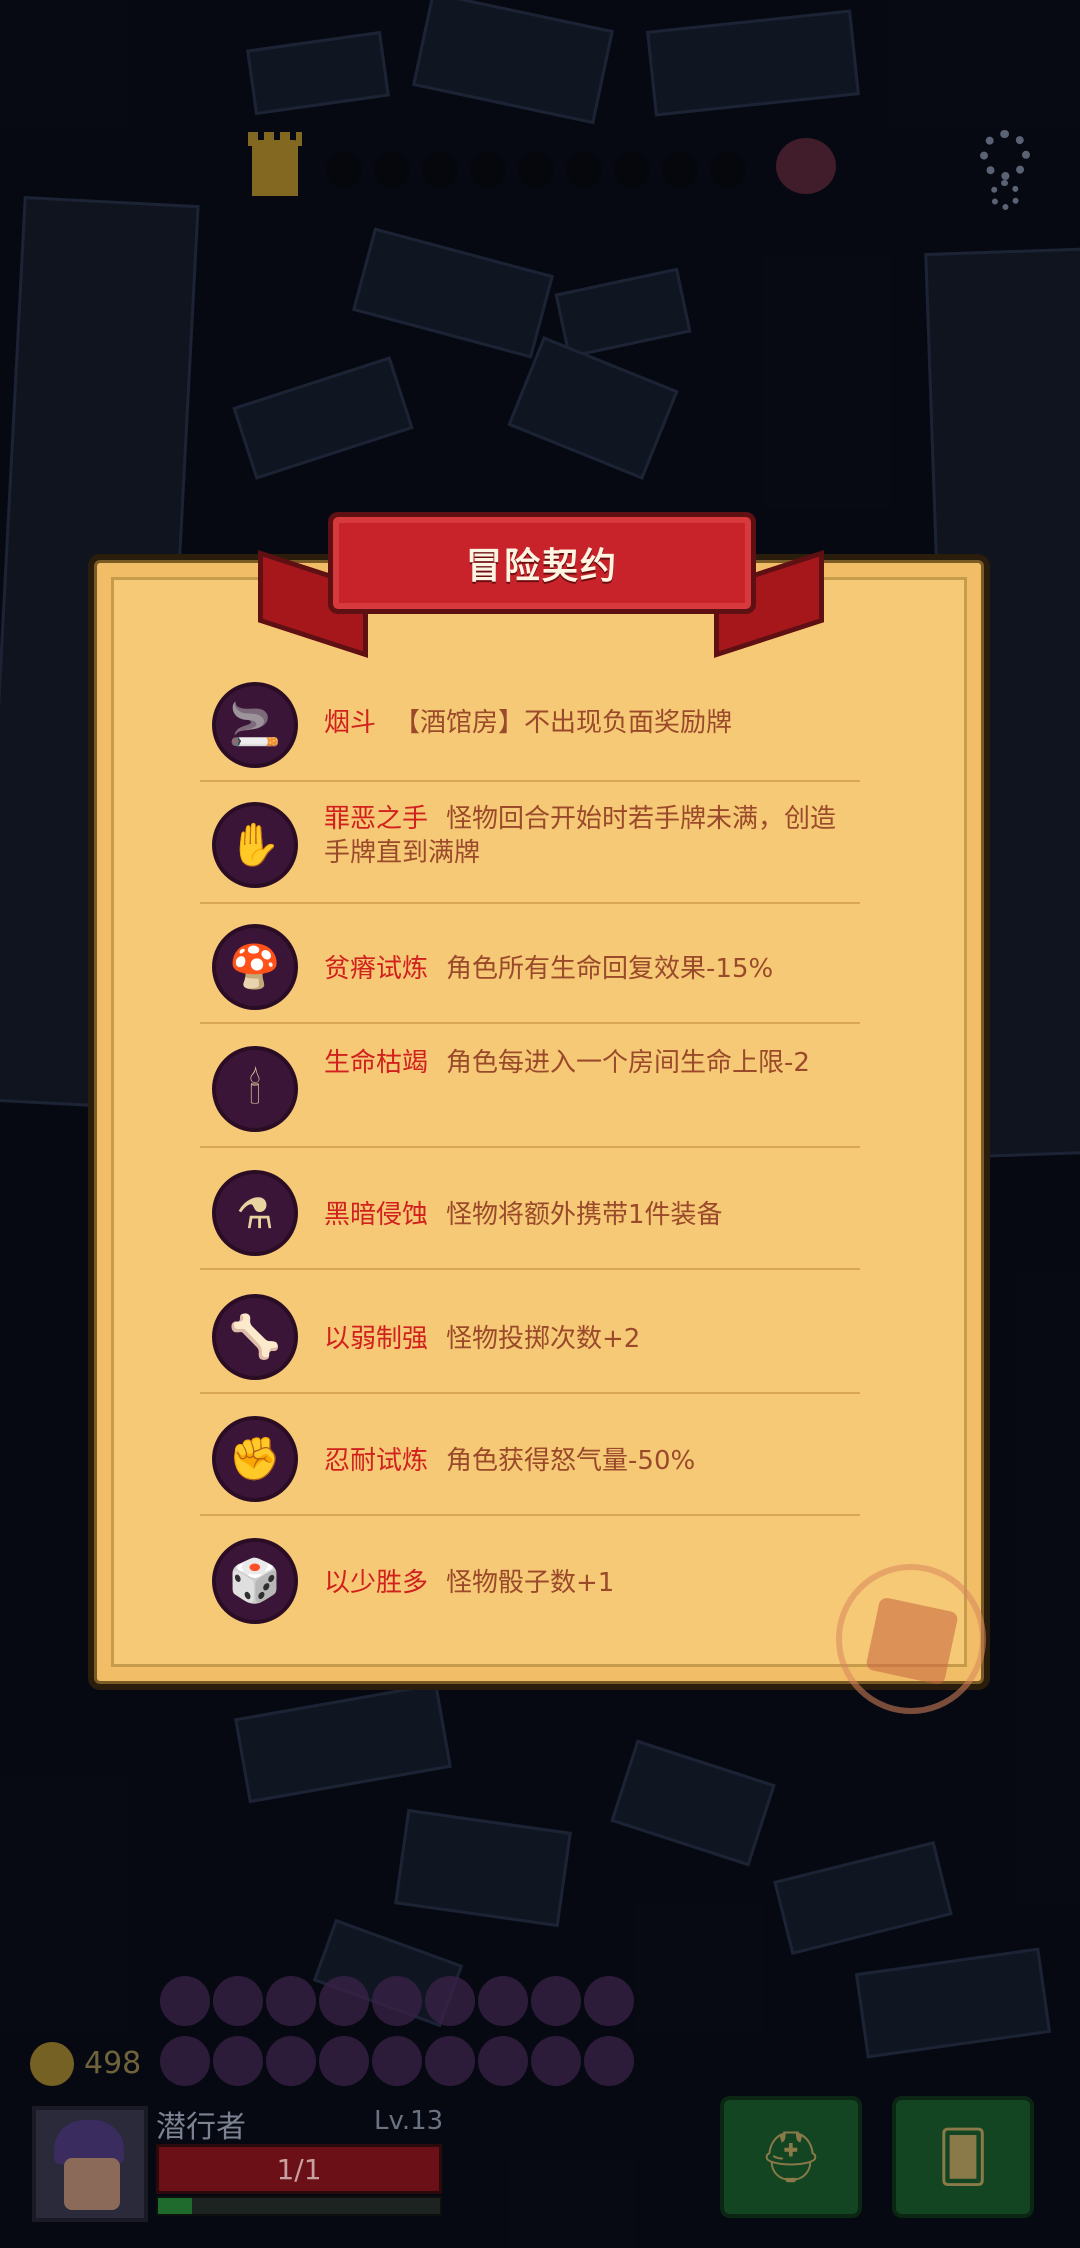  I want to click on contract-desc: 角色获得怒气量-50%, so click(571, 1461).